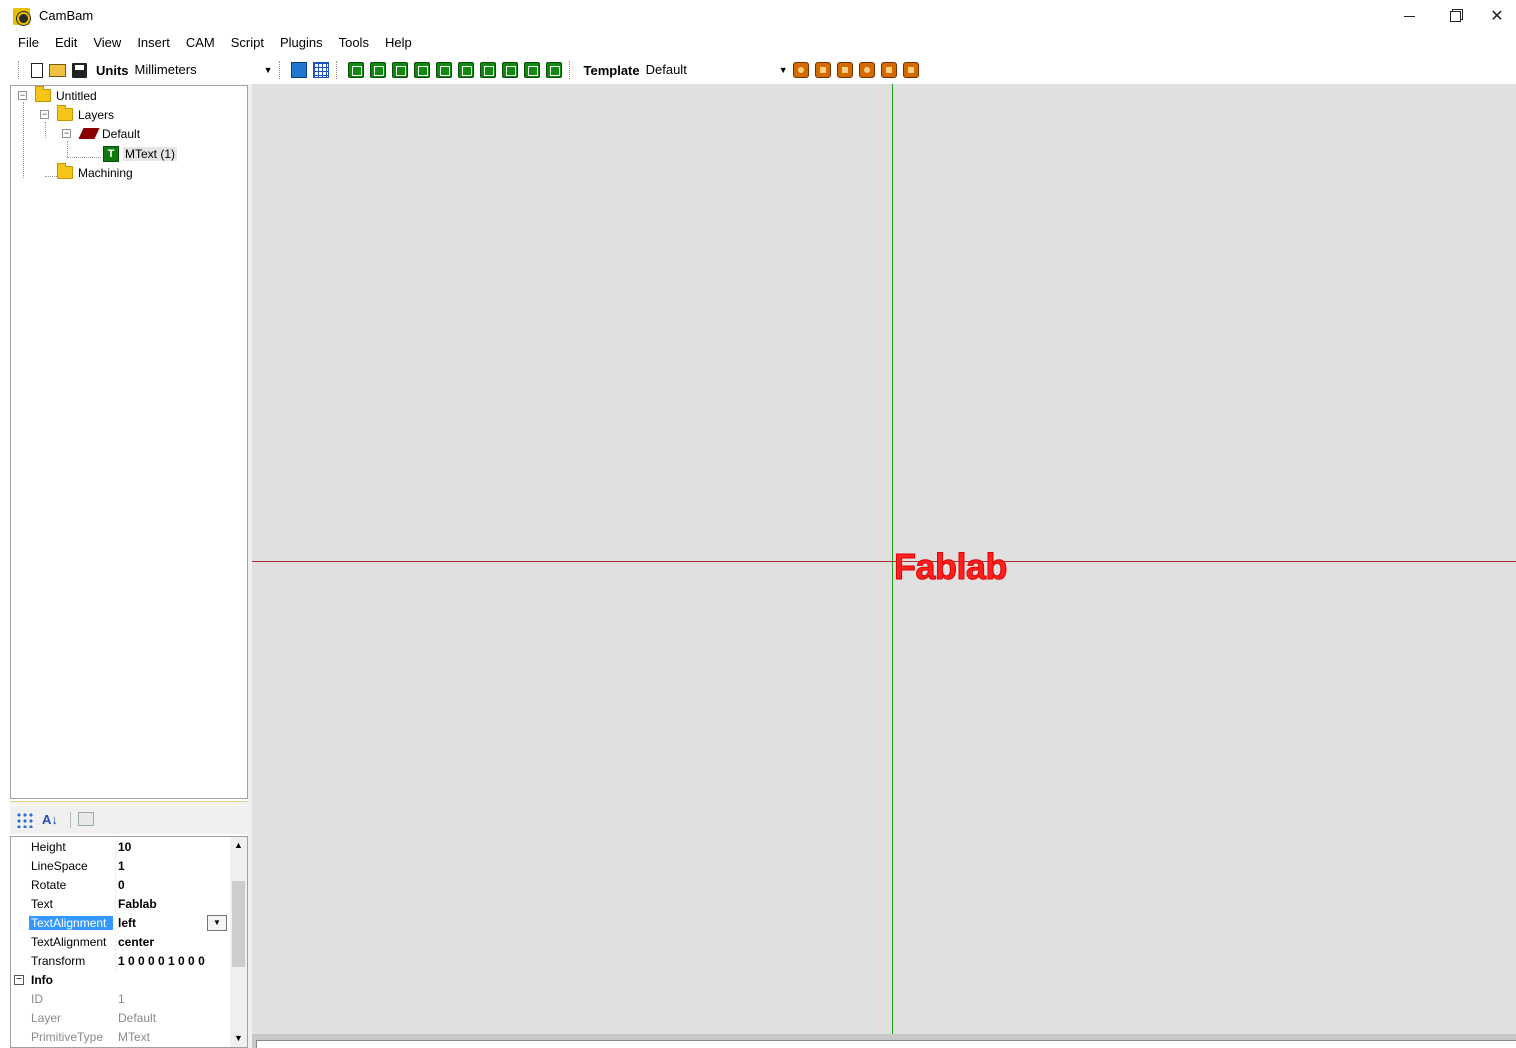 The image size is (1516, 1048). Describe the element at coordinates (173, 866) in the screenshot. I see `property-value: 1` at that location.